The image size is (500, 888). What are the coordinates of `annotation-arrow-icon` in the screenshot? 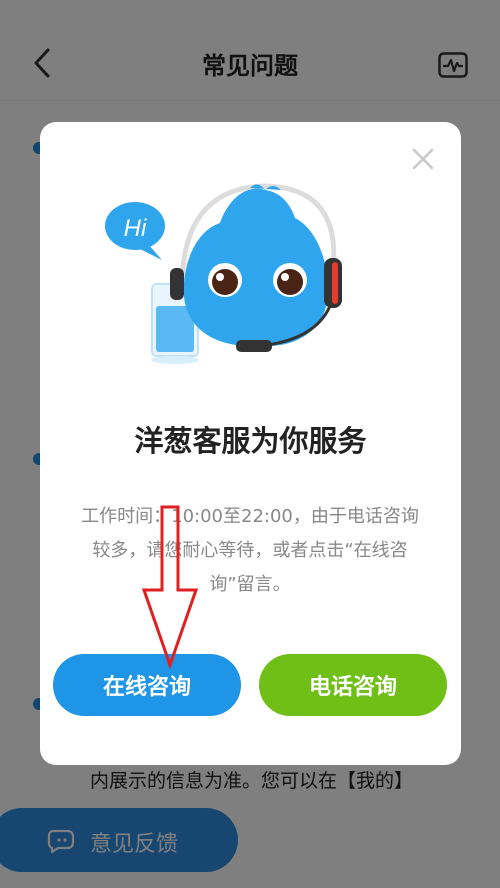 It's located at (170, 587).